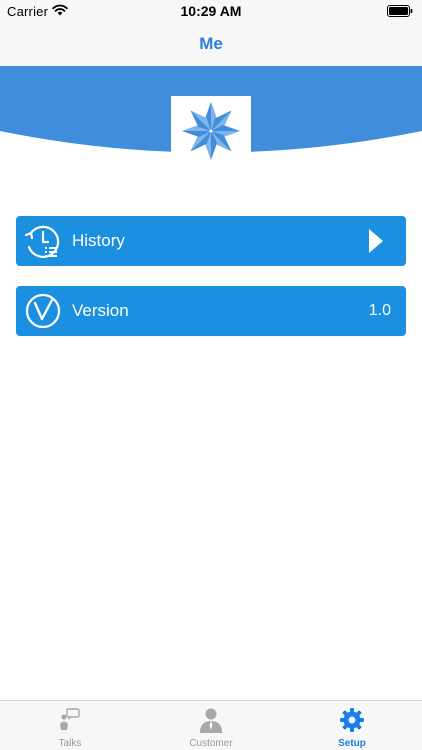 The height and width of the screenshot is (750, 422). What do you see at coordinates (376, 241) in the screenshot?
I see `chevron-right-icon` at bounding box center [376, 241].